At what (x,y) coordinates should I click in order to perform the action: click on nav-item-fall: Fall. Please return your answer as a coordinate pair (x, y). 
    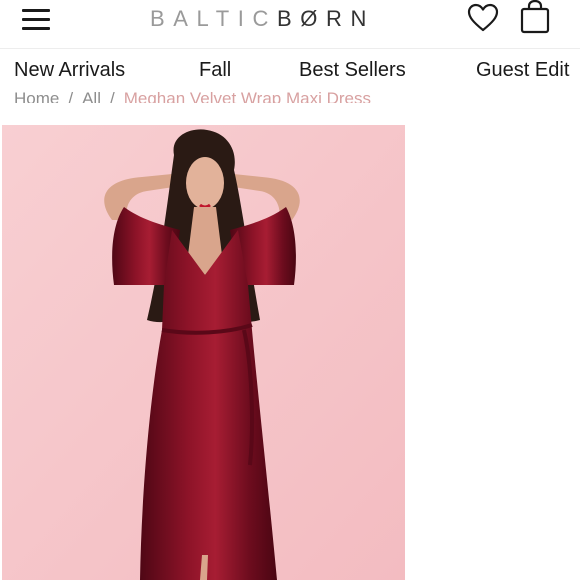
    Looking at the image, I should click on (215, 70).